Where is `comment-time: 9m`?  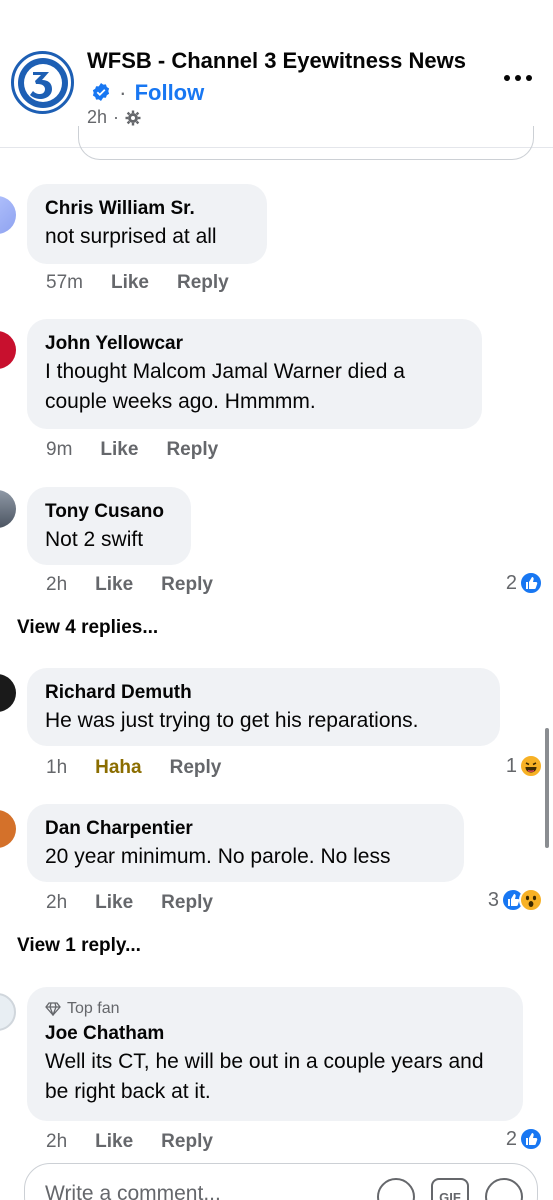
comment-time: 9m is located at coordinates (59, 450).